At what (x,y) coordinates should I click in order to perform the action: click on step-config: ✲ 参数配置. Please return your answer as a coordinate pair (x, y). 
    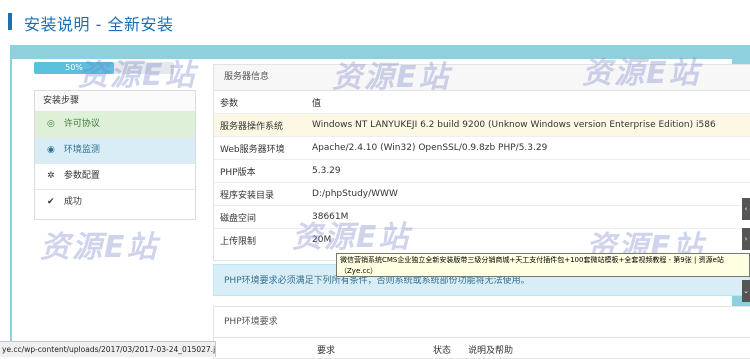
    Looking at the image, I should click on (115, 177).